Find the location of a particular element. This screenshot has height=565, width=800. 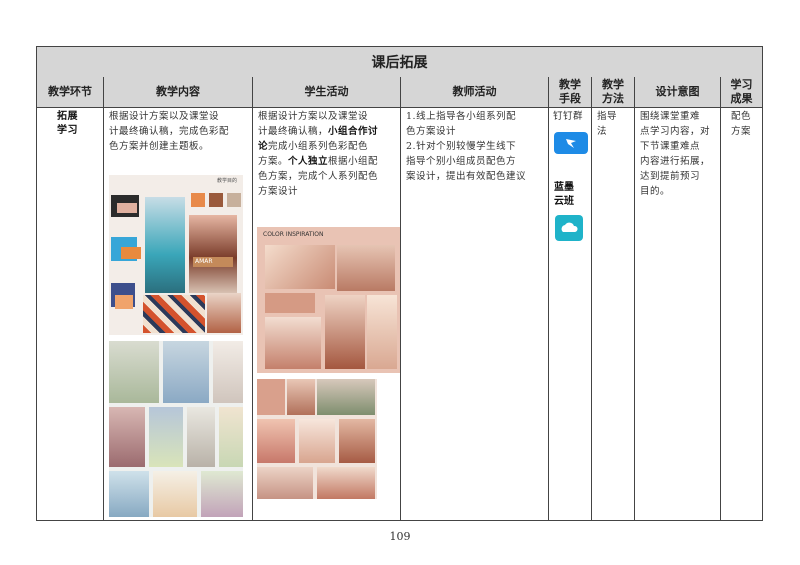

header-result: 学习 成果 is located at coordinates (741, 92).